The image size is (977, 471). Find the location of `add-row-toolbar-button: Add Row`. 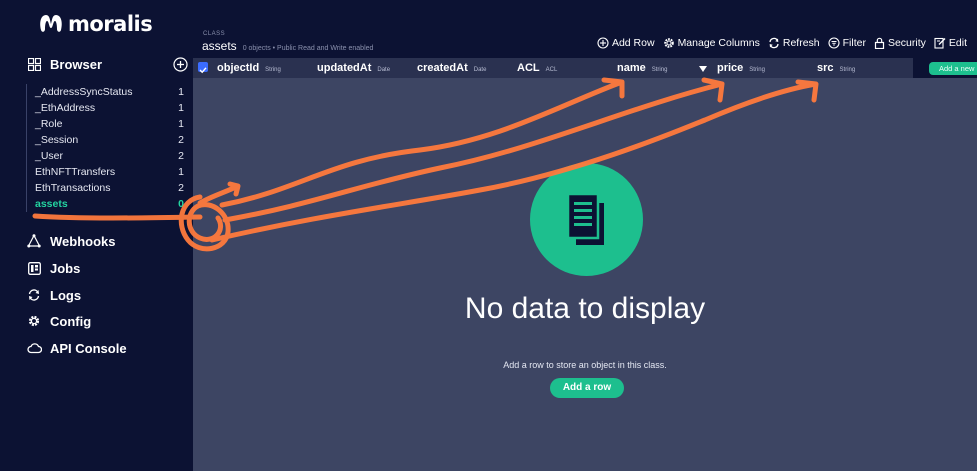

add-row-toolbar-button: Add Row is located at coordinates (626, 43).